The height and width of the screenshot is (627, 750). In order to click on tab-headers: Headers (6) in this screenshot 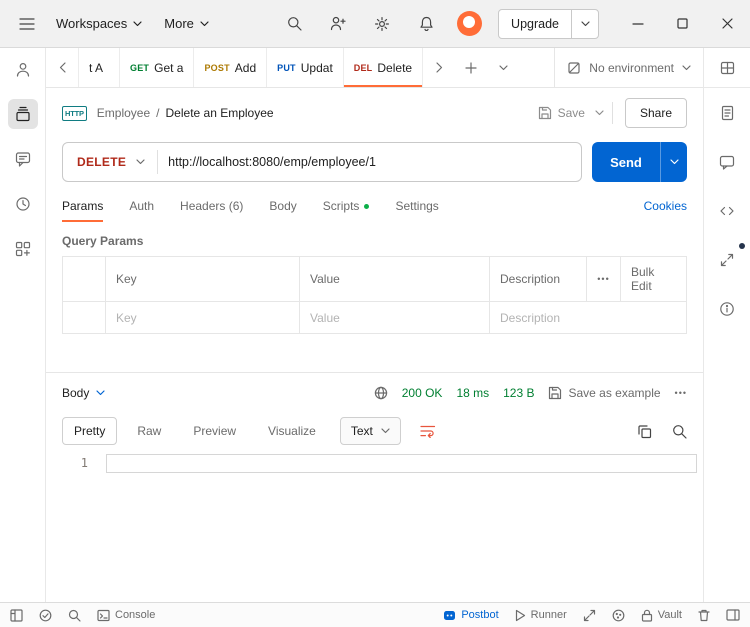, I will do `click(211, 206)`.